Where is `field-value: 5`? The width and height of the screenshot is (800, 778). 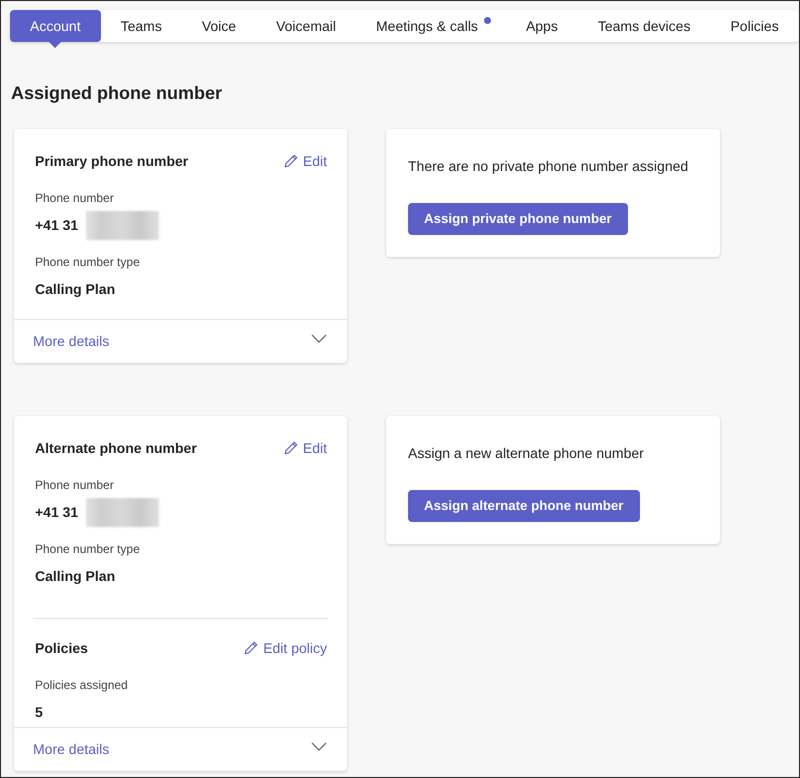 field-value: 5 is located at coordinates (39, 712).